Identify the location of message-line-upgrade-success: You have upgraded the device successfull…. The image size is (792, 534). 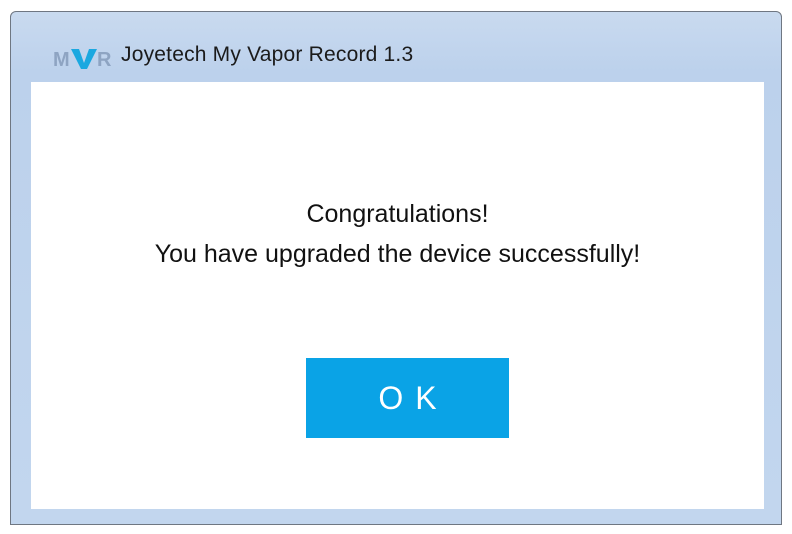
(397, 254).